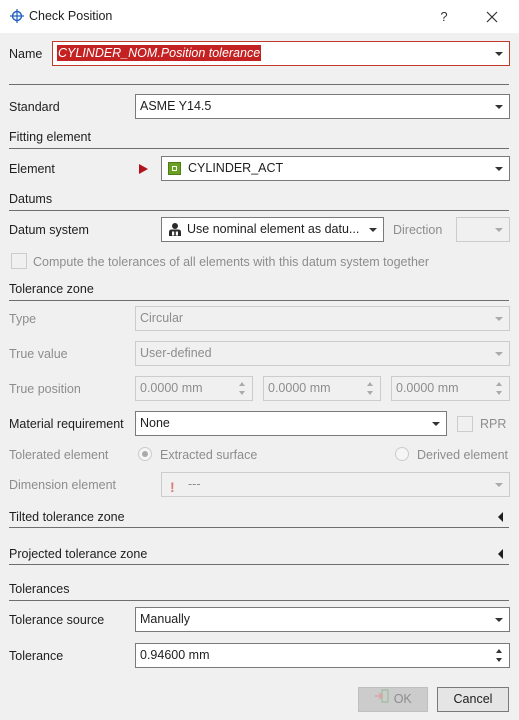 The width and height of the screenshot is (519, 720). I want to click on tolerance-source-label: Tolerance source, so click(57, 620).